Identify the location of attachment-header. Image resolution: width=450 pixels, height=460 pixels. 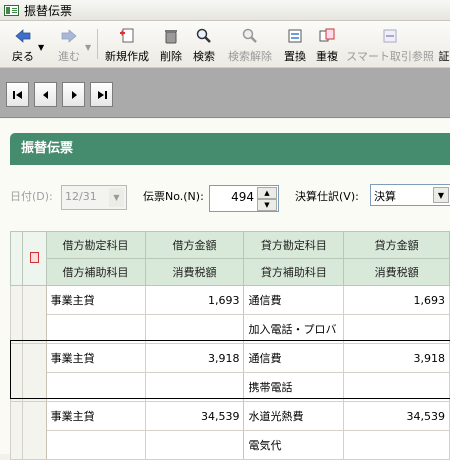
(34, 258).